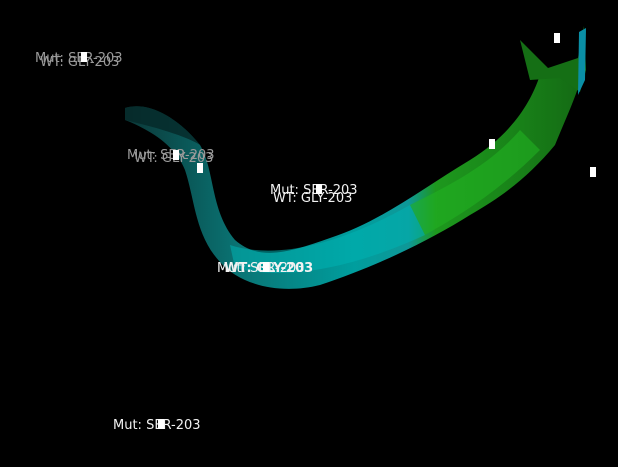 The image size is (618, 467). What do you see at coordinates (80, 62) in the screenshot?
I see `label-wt-topleft: WT: GLY-203` at bounding box center [80, 62].